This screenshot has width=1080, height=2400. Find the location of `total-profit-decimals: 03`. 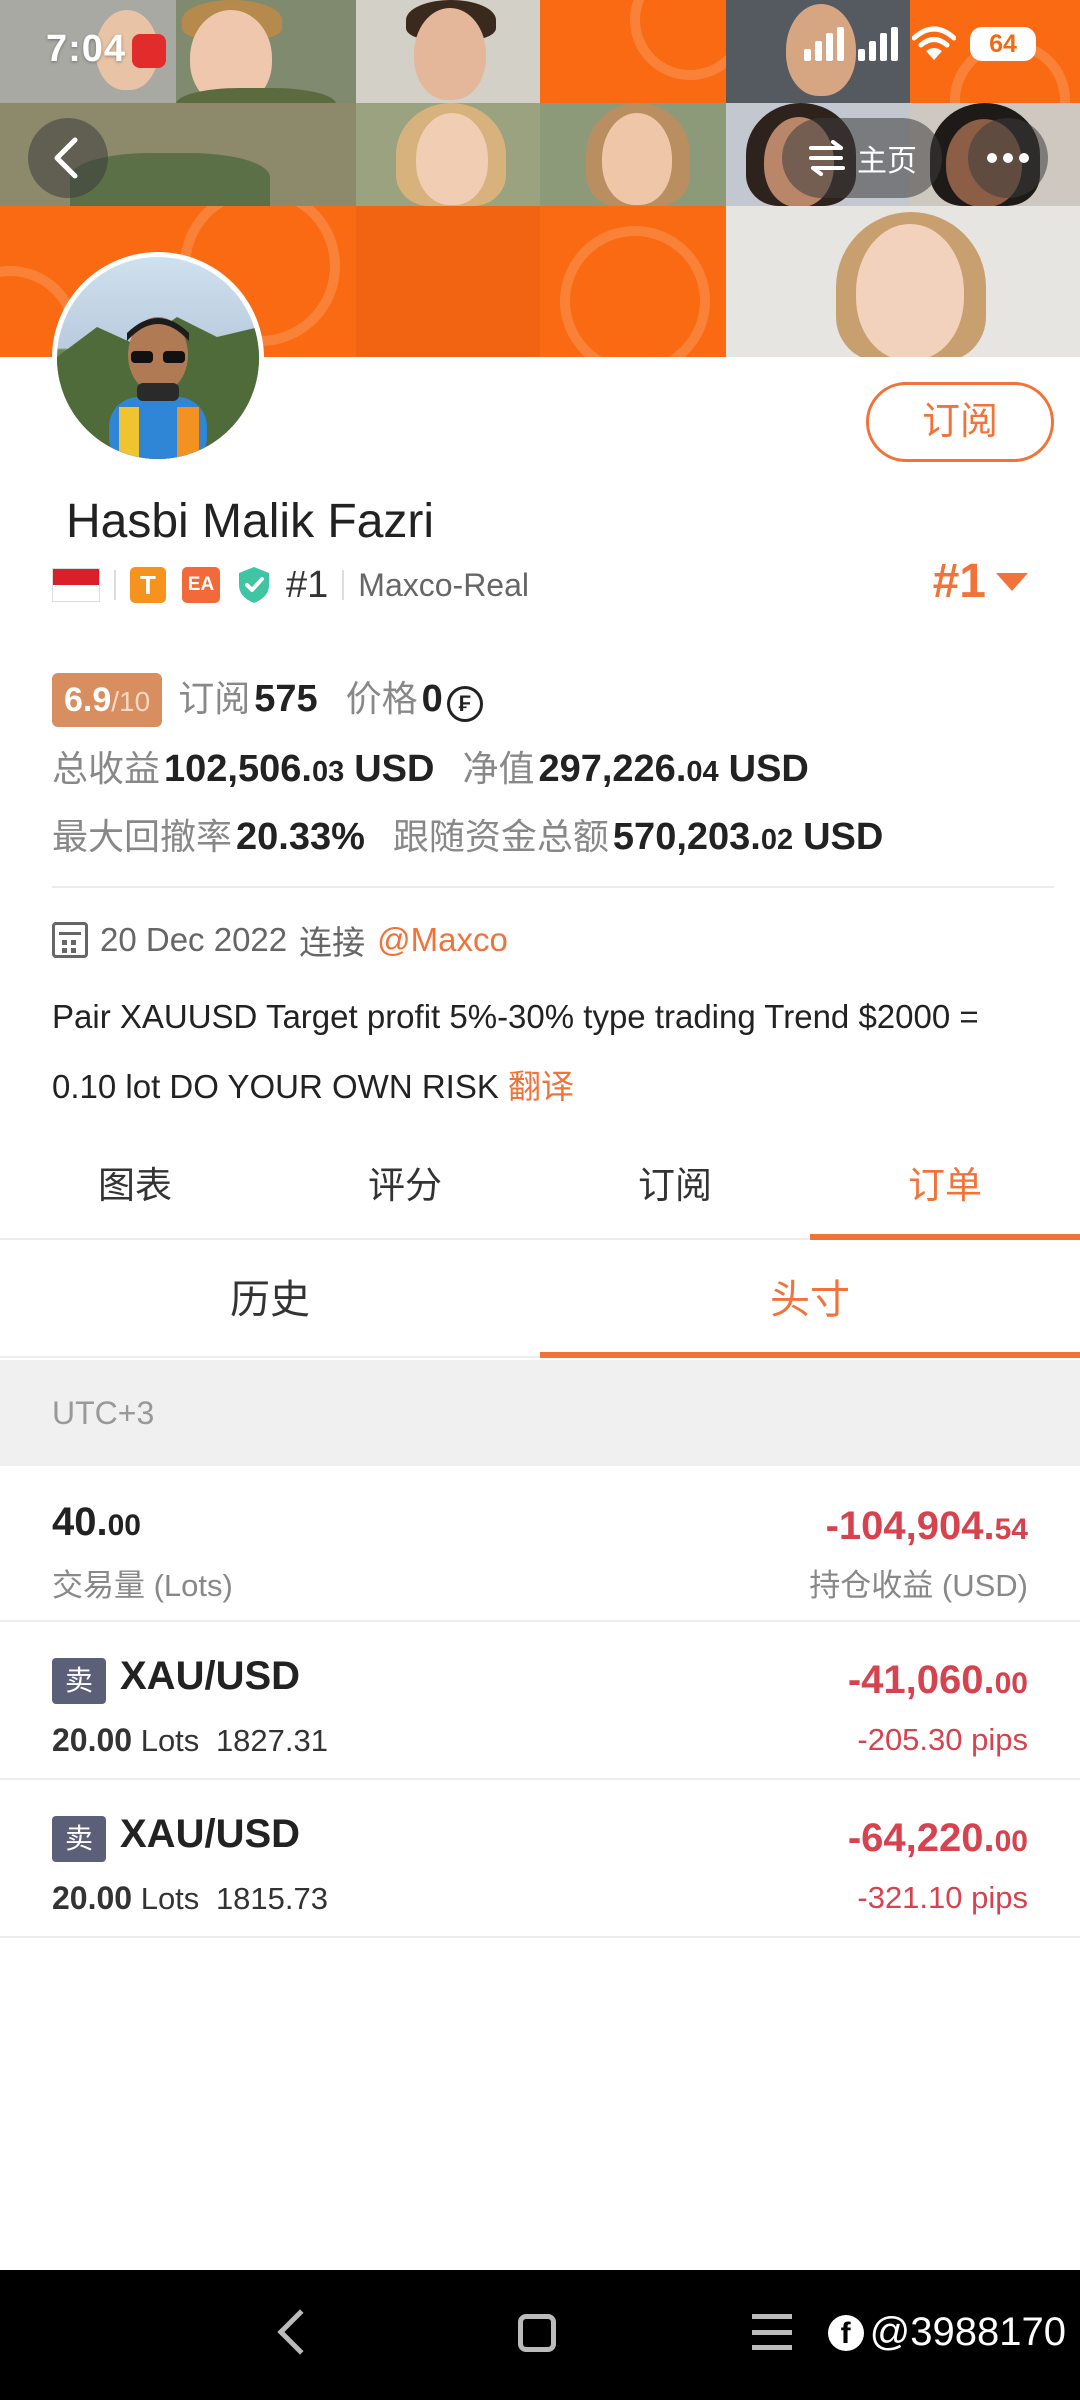

total-profit-decimals: 03 is located at coordinates (328, 772).